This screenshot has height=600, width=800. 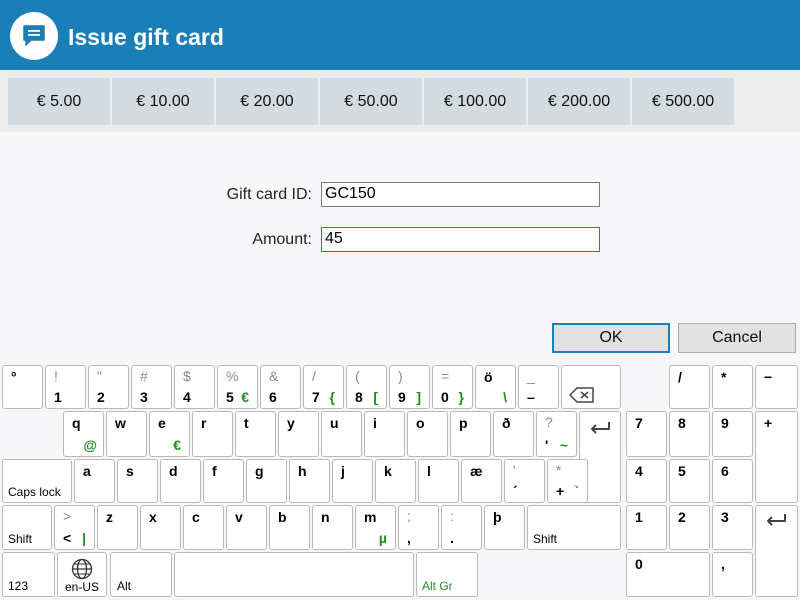 I want to click on key-9: ) 9 ], so click(x=409, y=387).